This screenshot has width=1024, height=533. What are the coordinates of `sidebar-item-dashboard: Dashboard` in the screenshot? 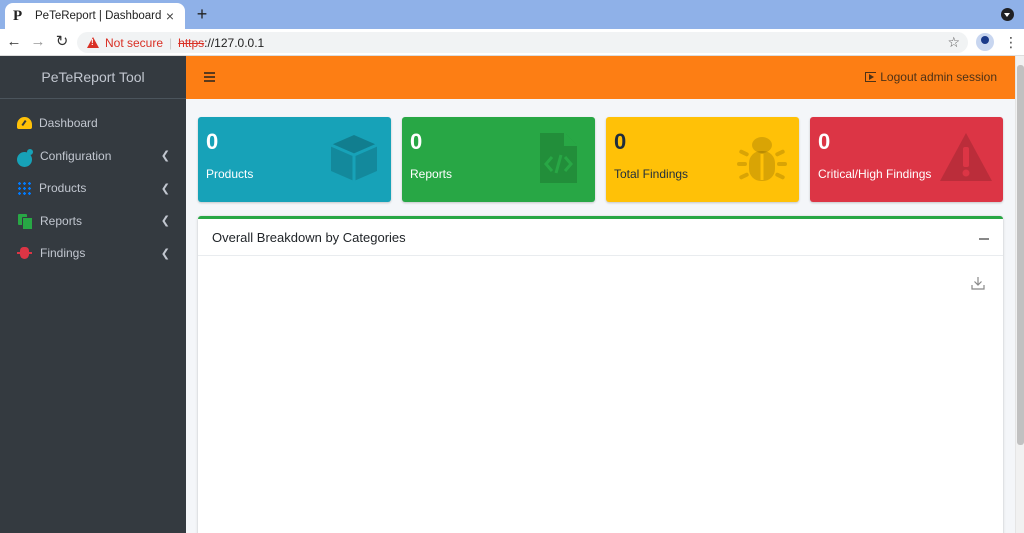 It's located at (93, 123).